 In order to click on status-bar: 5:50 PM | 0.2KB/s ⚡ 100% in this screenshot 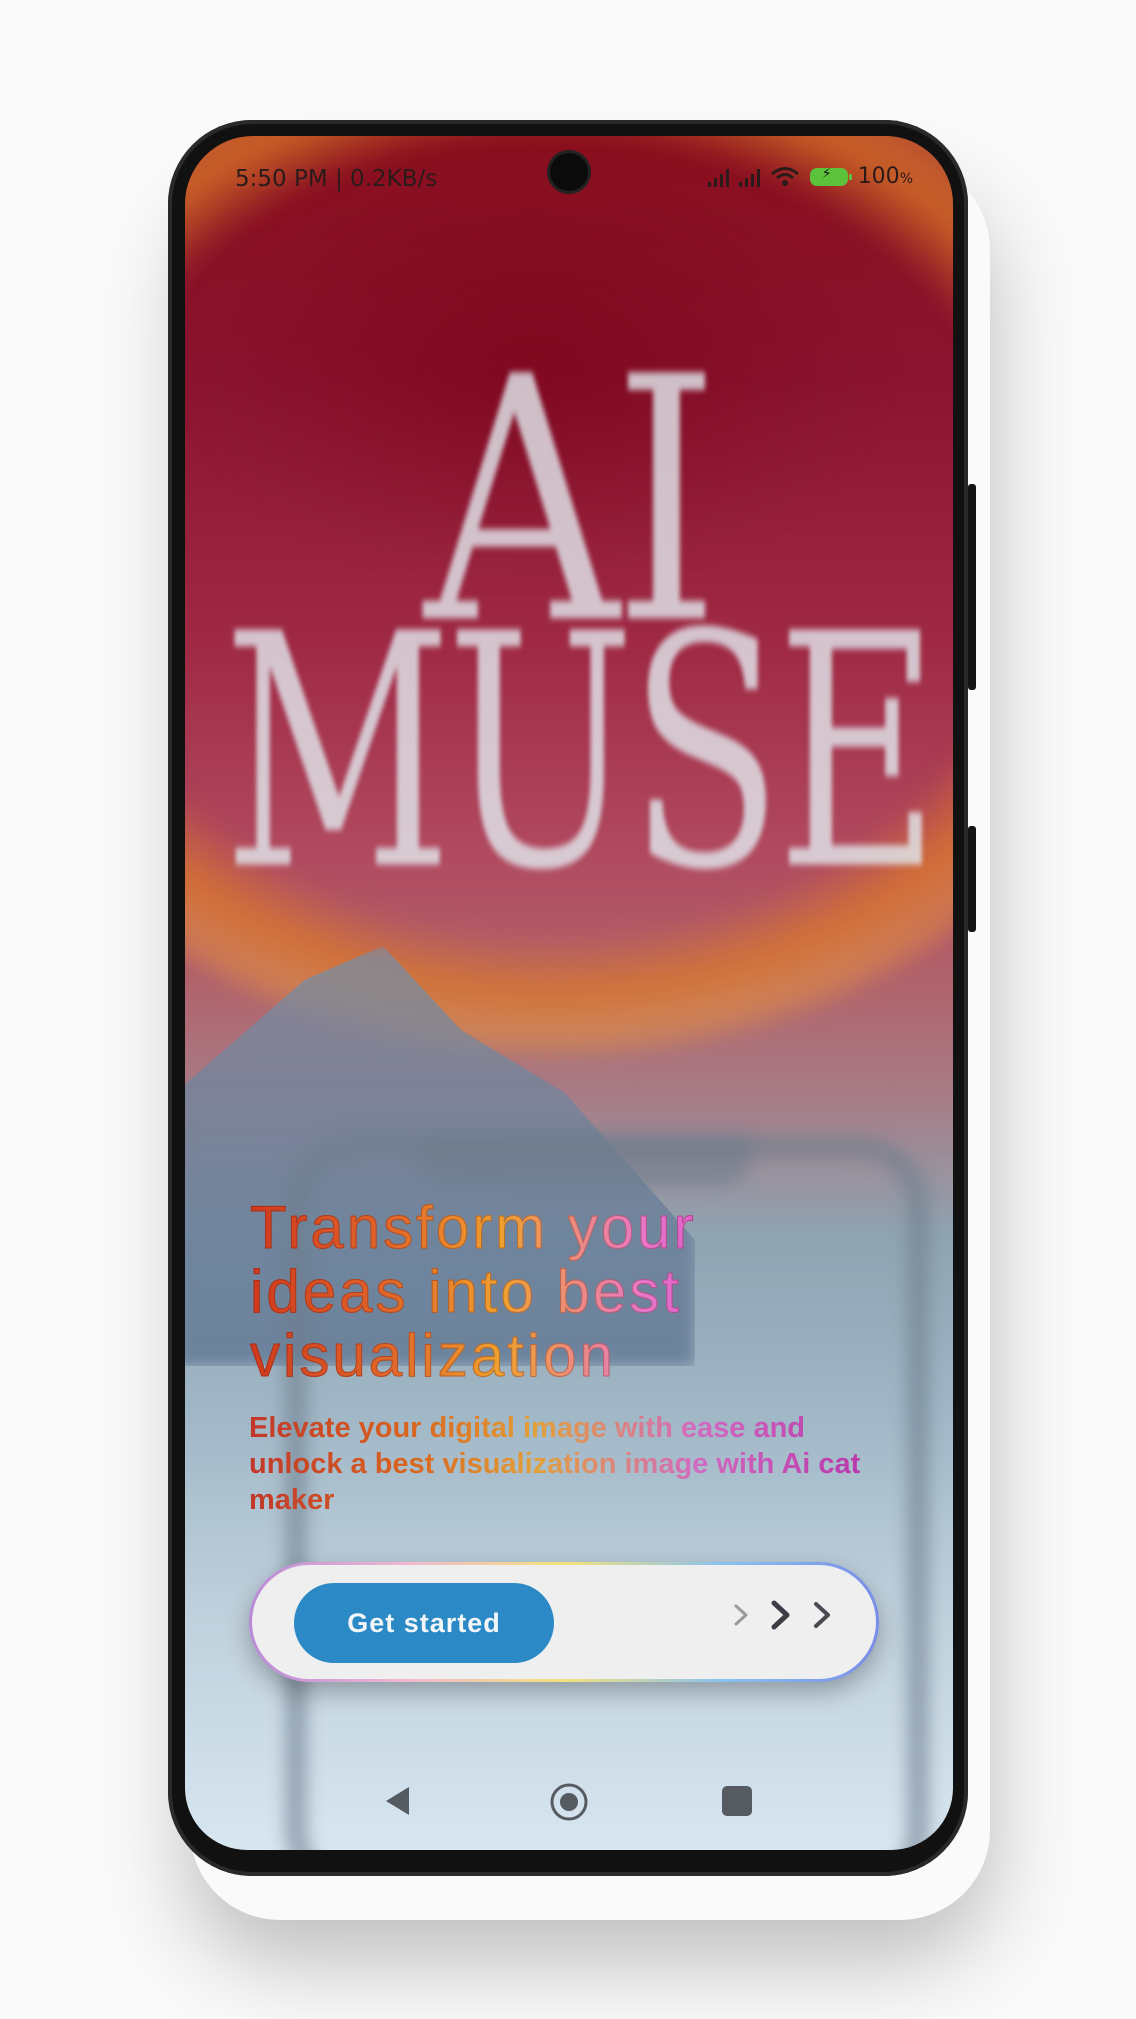, I will do `click(569, 176)`.